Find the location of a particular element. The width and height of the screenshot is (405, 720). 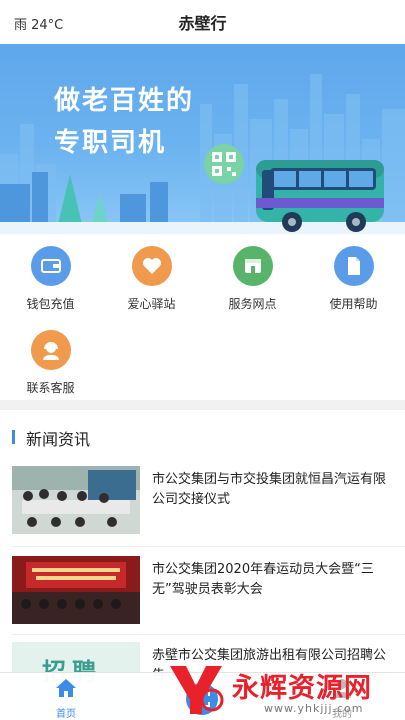

scan-icon is located at coordinates (202, 699).